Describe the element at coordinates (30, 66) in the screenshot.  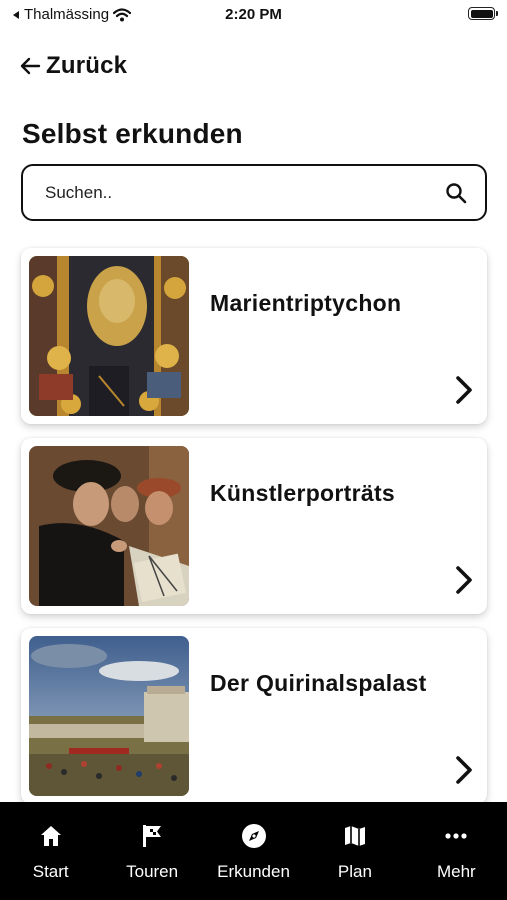
I see `arrow-left-icon` at that location.